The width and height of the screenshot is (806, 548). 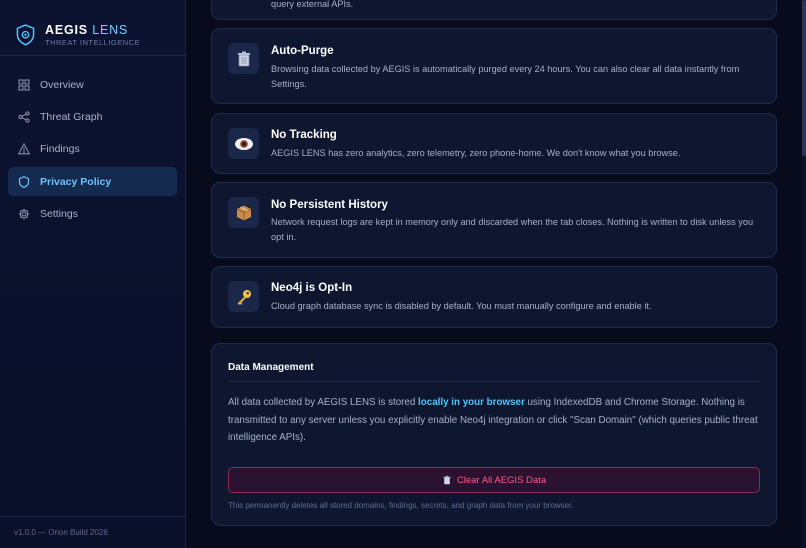 What do you see at coordinates (93, 42) in the screenshot?
I see `brand-subtitle: THREAT INTELLIGENCE` at bounding box center [93, 42].